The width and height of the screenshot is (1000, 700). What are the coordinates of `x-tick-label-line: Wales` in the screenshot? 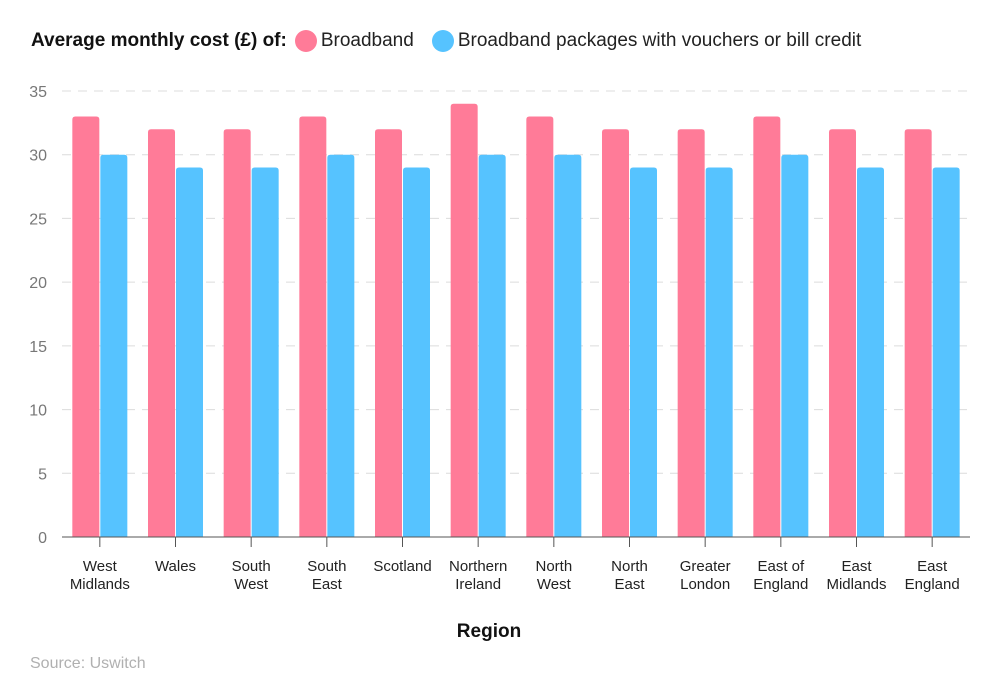 It's located at (175, 566).